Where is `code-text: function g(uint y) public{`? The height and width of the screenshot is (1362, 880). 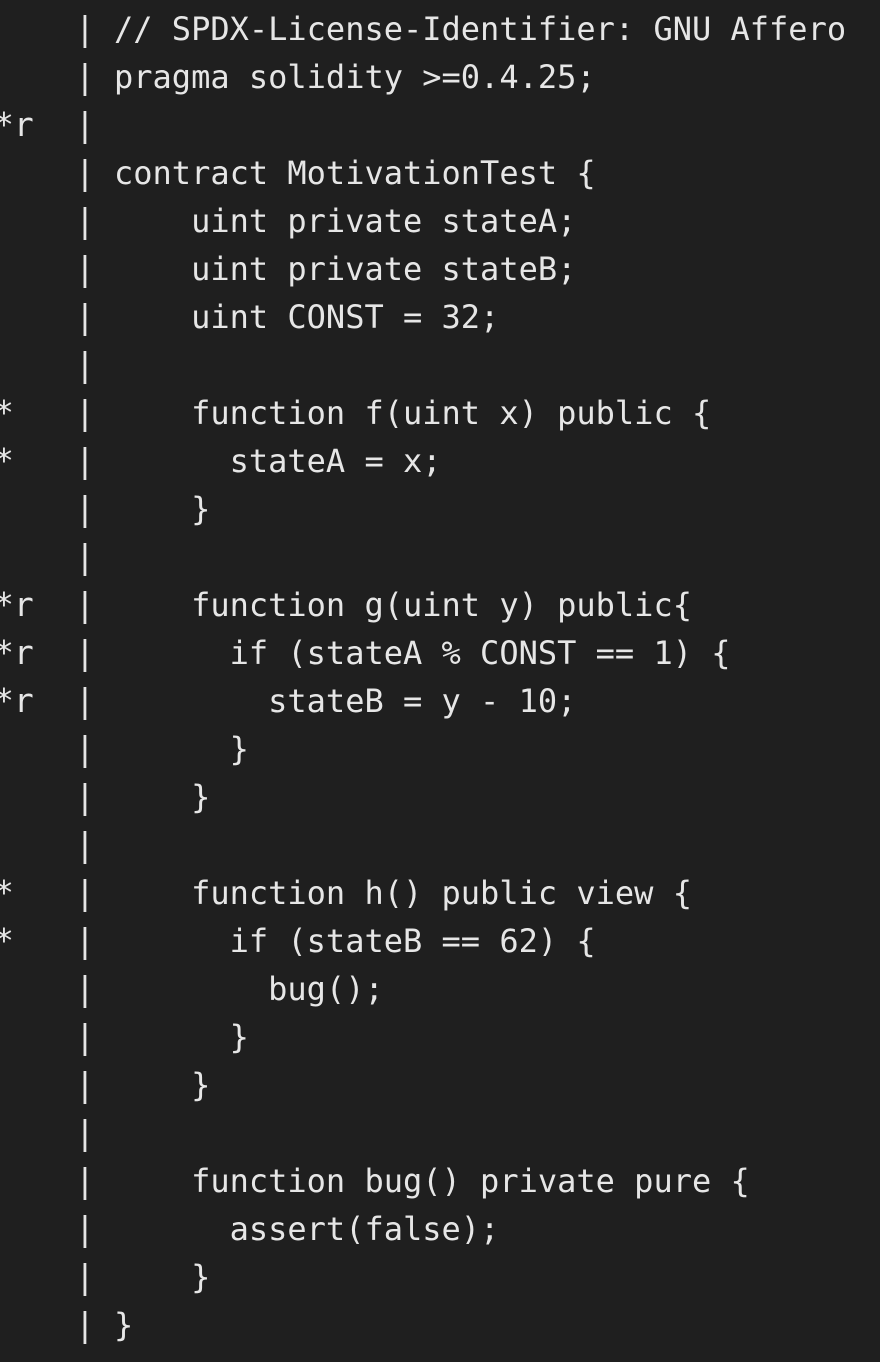
code-text: function g(uint y) public{ is located at coordinates (403, 605).